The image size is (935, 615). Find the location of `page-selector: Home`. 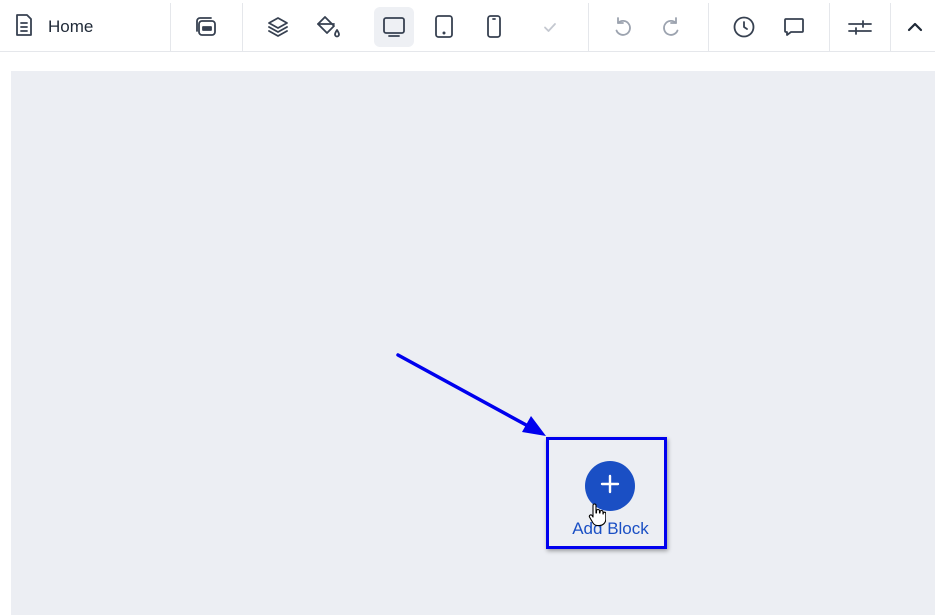

page-selector: Home is located at coordinates (53, 27).